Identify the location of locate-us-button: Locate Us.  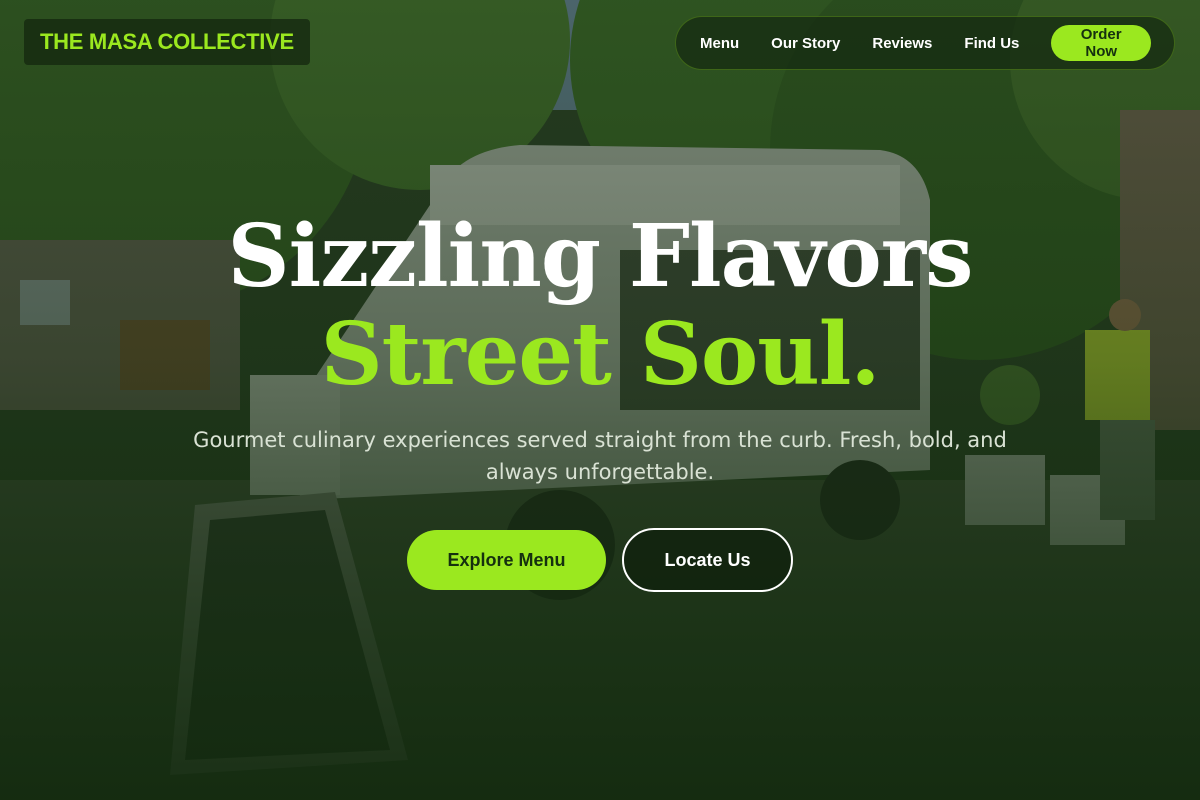
(707, 560).